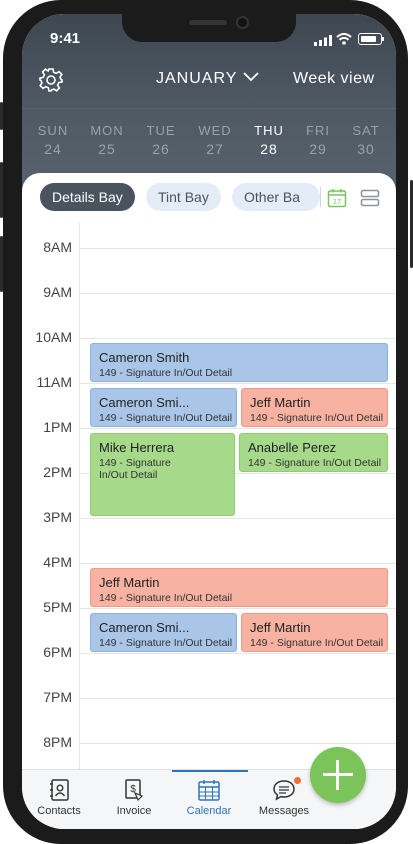  What do you see at coordinates (366, 149) in the screenshot?
I see `day-number: 30` at bounding box center [366, 149].